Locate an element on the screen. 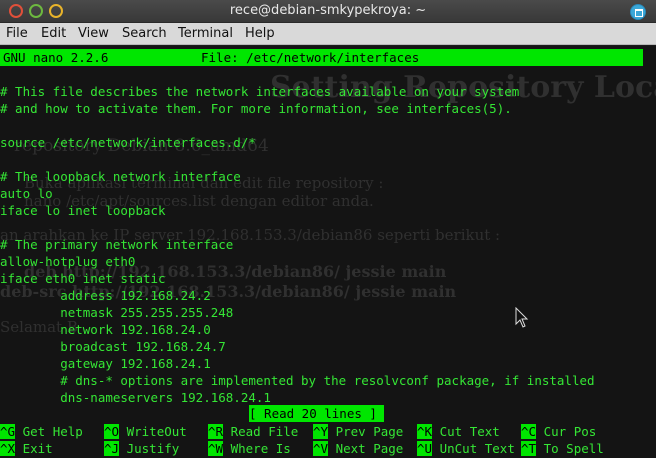 The height and width of the screenshot is (458, 656). editor-line: dns-nameservers 192.168.24.1 is located at coordinates (135, 397).